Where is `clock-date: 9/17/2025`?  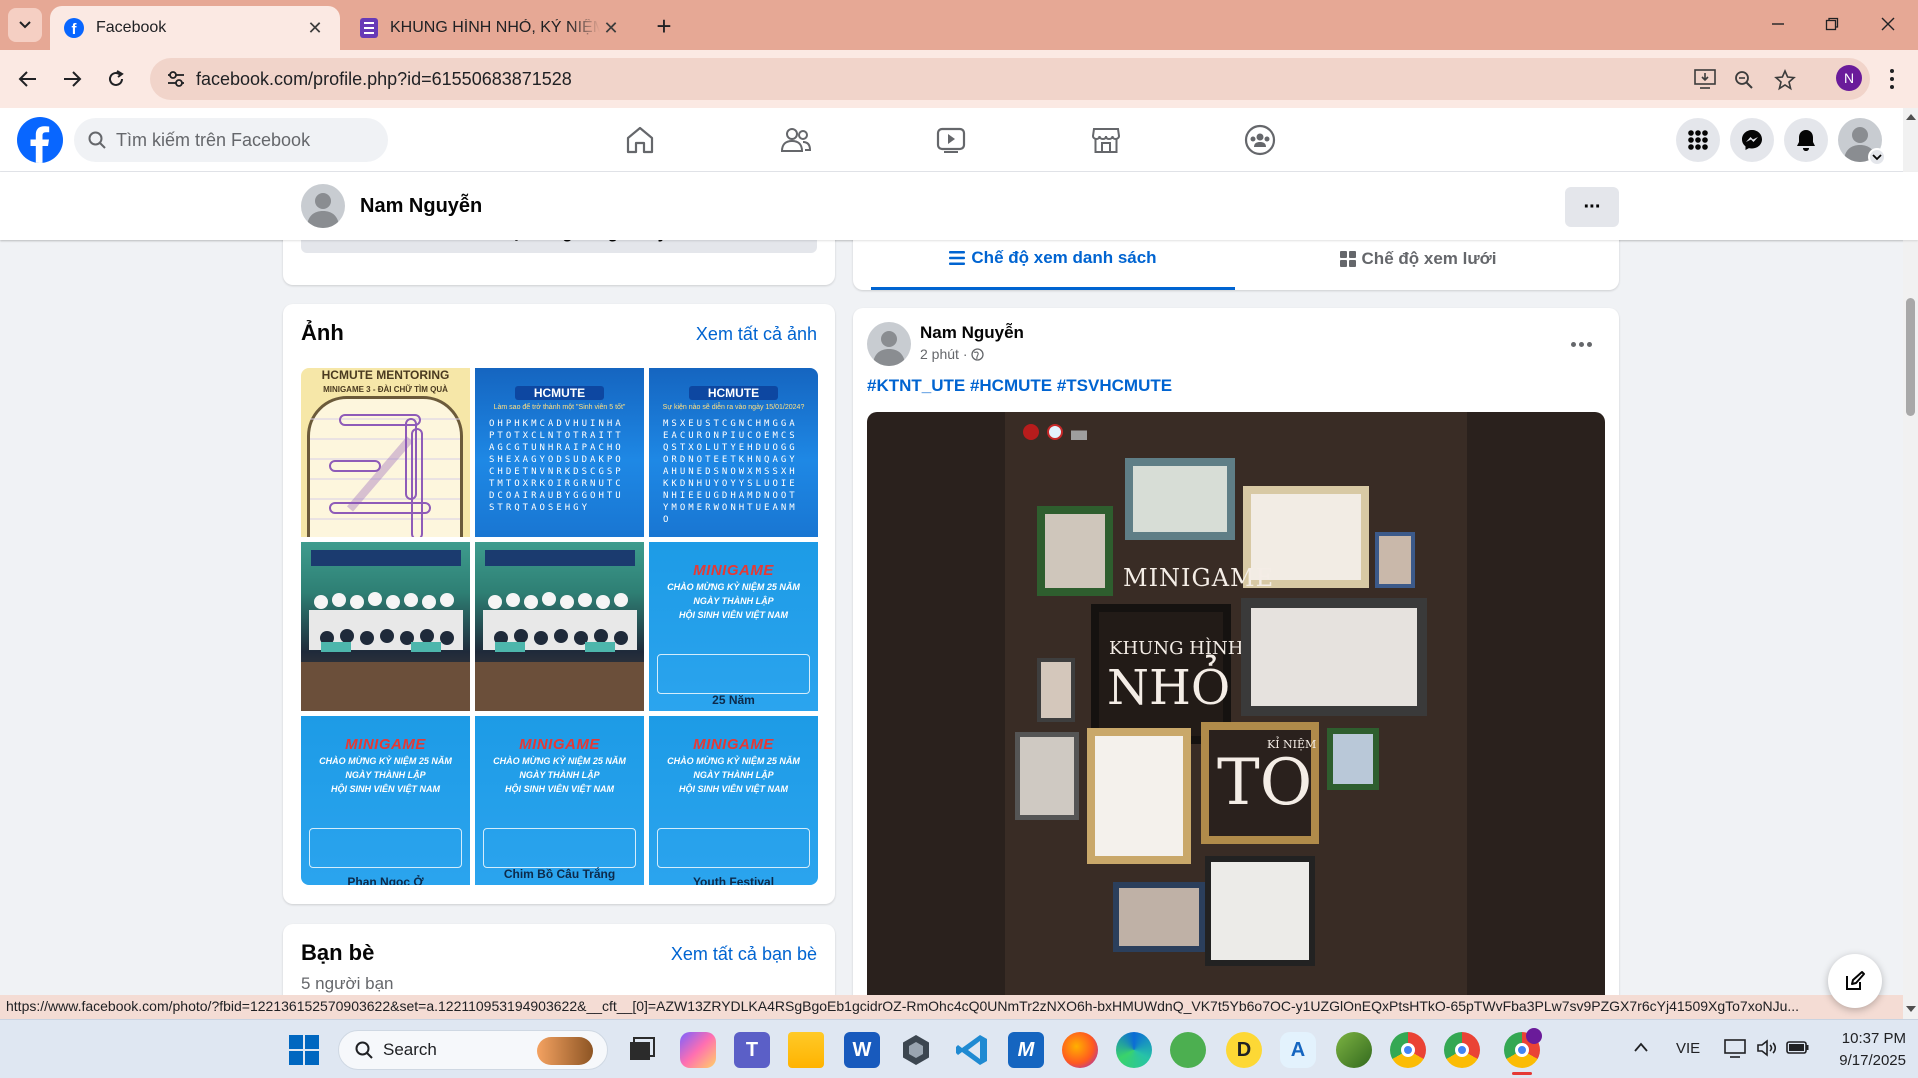 clock-date: 9/17/2025 is located at coordinates (1863, 1060).